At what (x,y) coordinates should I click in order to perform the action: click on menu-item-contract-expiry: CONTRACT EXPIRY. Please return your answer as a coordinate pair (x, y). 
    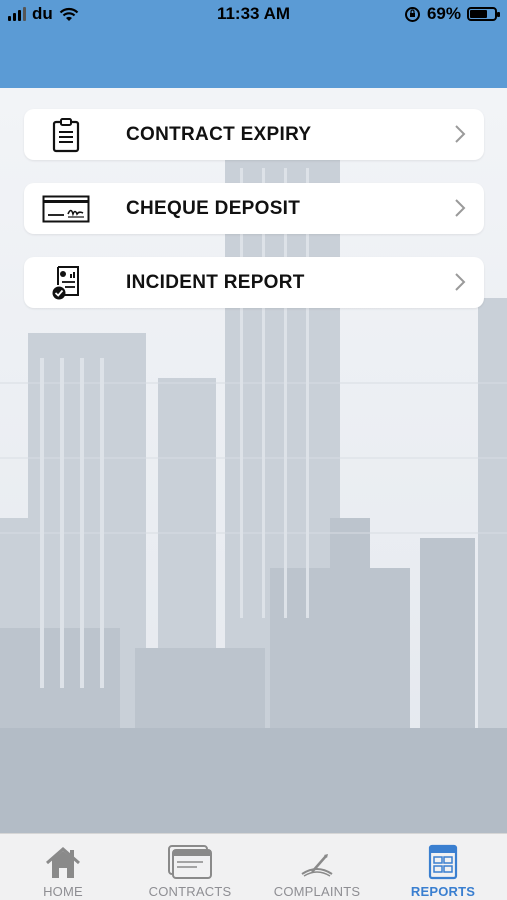
    Looking at the image, I should click on (254, 134).